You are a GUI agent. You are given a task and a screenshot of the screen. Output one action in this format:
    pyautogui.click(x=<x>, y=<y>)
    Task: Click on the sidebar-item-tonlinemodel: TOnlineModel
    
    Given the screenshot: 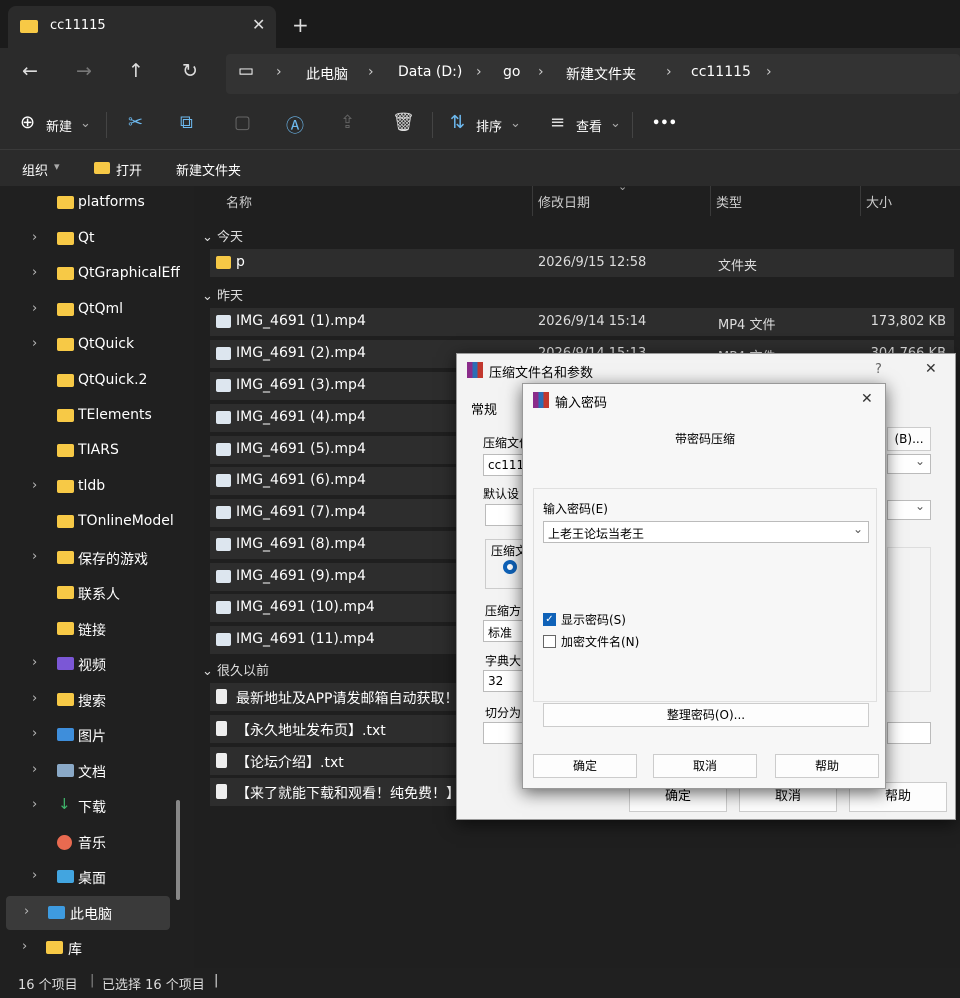 What is the action you would take?
    pyautogui.click(x=95, y=522)
    